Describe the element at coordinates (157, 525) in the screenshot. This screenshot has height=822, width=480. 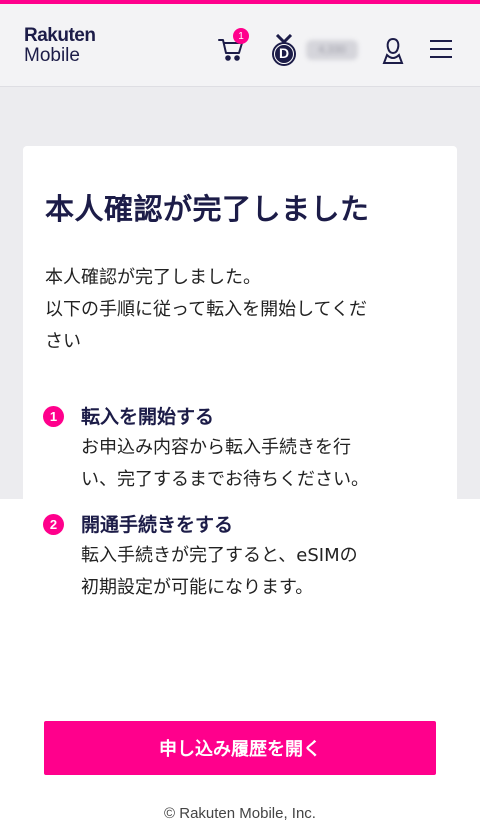
I see `step-title: 開通手続きをする` at that location.